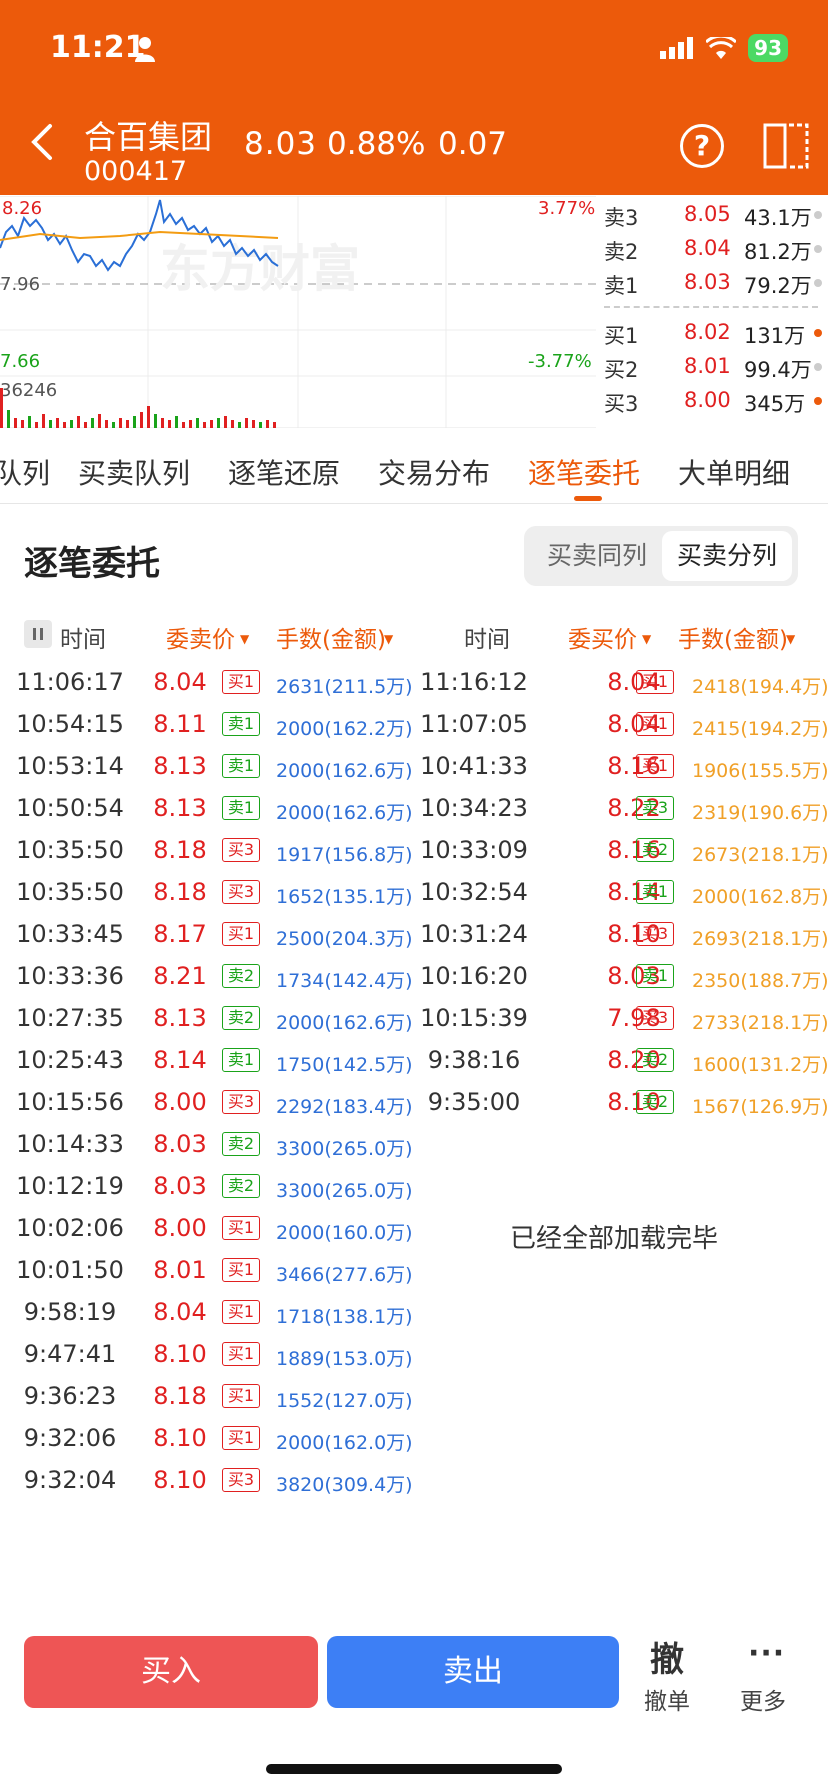 This screenshot has width=828, height=1792. Describe the element at coordinates (200, 637) in the screenshot. I see `col-sell-price: 委卖价` at that location.